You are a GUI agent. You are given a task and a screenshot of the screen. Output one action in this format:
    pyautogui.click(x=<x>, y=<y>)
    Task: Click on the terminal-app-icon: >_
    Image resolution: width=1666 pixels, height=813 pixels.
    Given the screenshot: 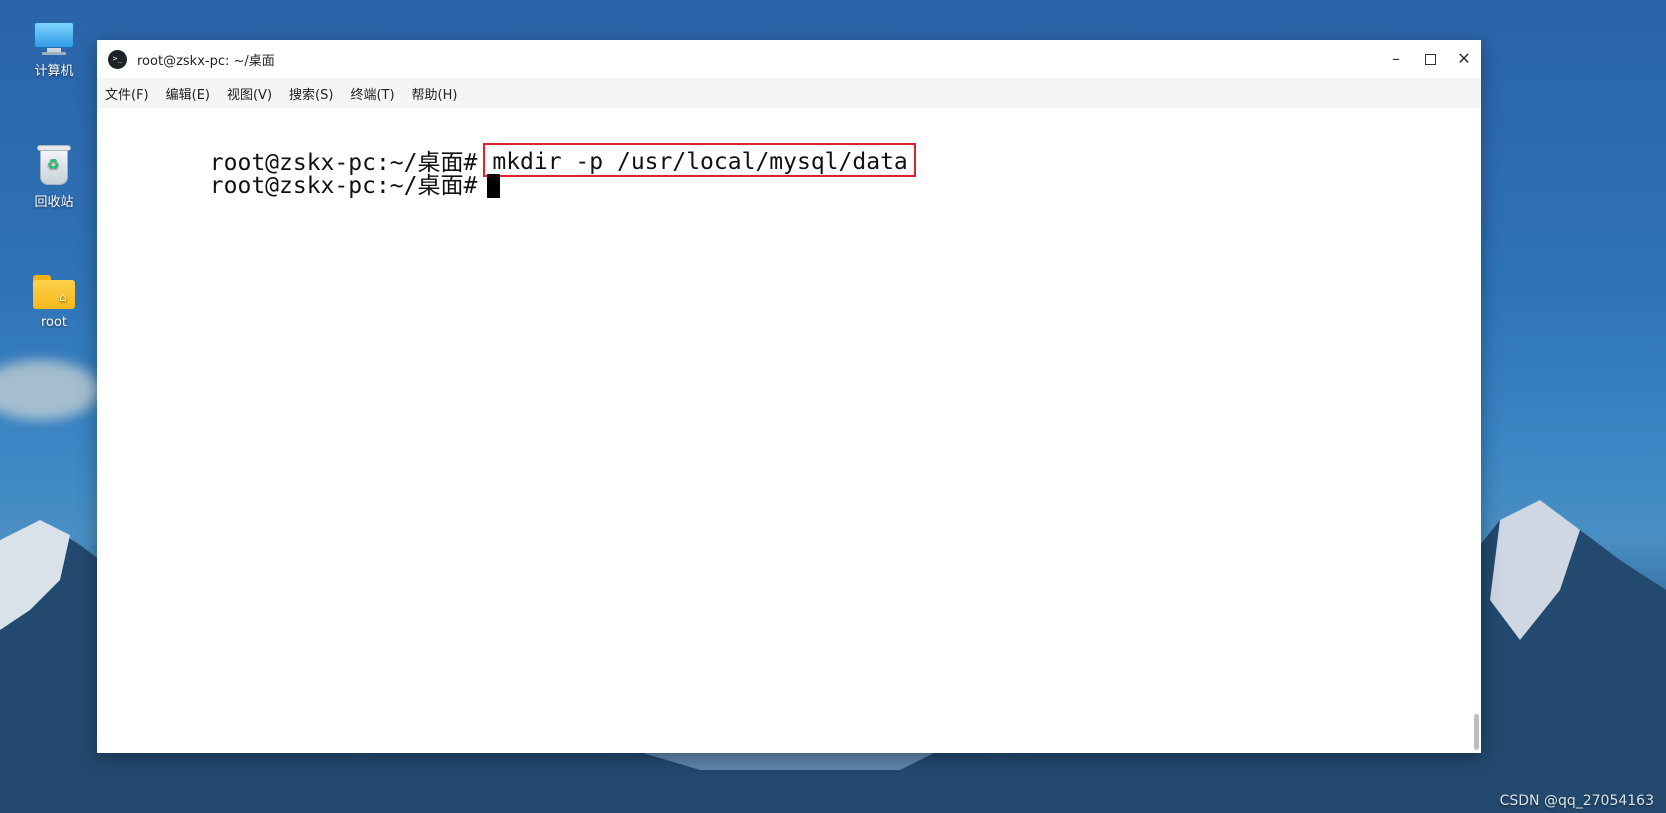 What is the action you would take?
    pyautogui.click(x=117, y=59)
    